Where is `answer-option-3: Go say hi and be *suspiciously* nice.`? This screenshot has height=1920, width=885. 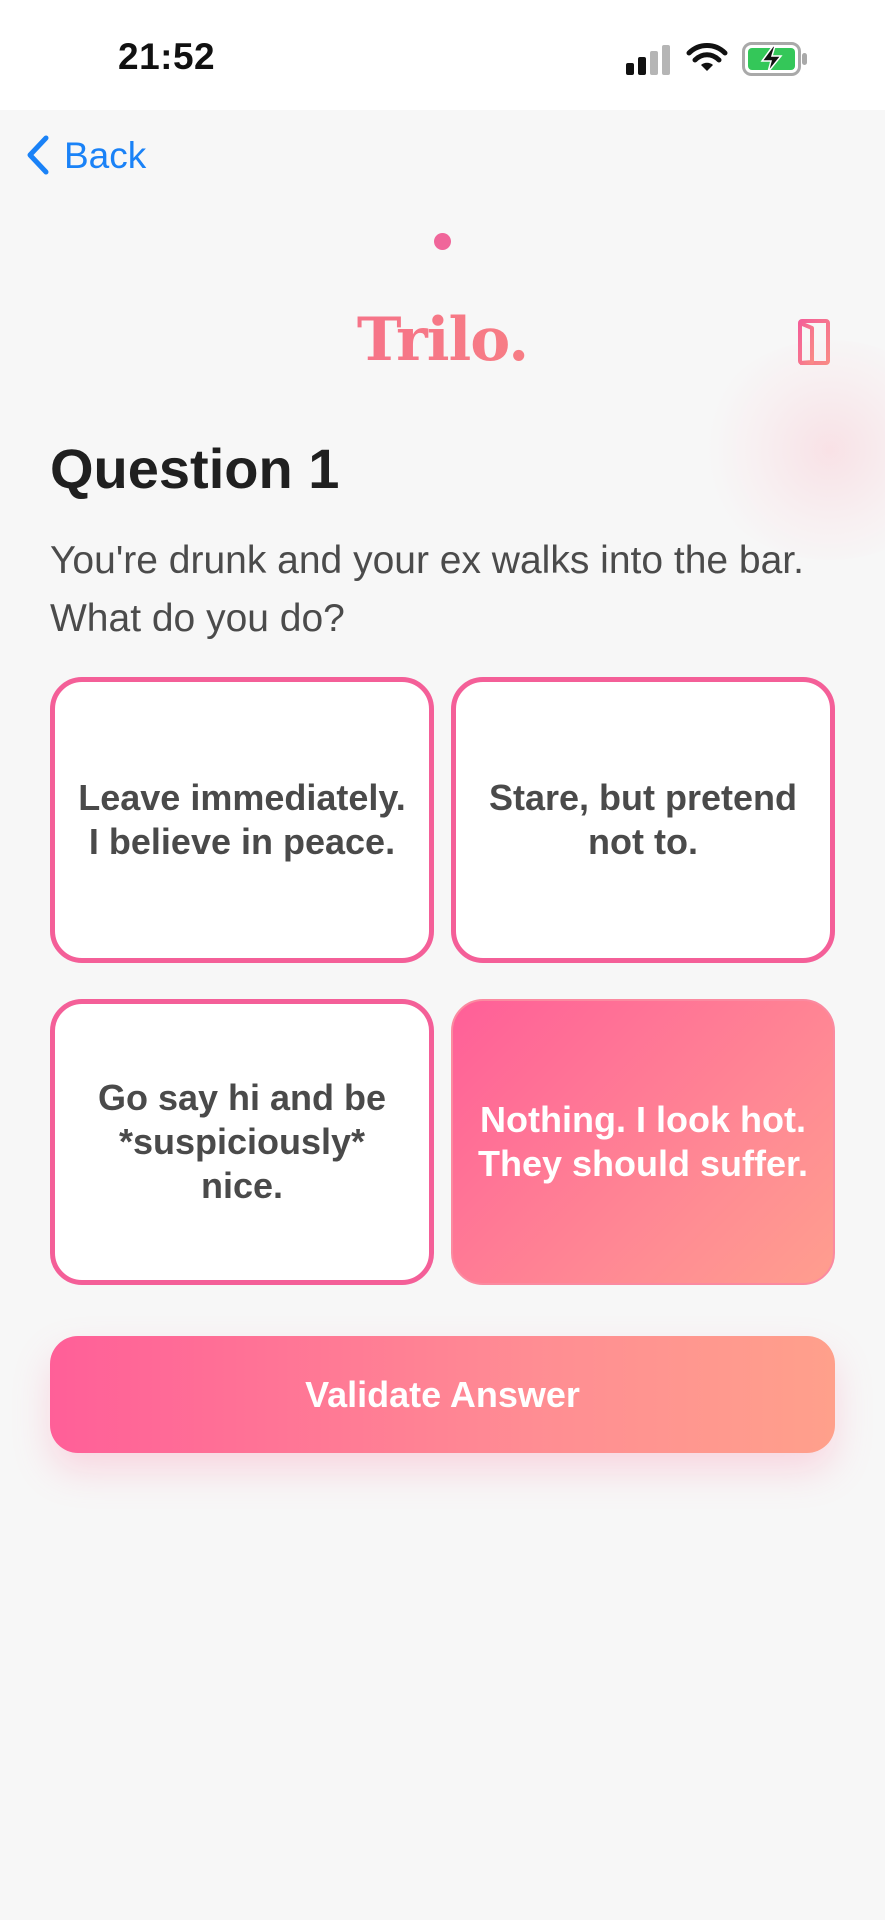
answer-option-3: Go say hi and be *suspiciously* nice. is located at coordinates (242, 1142).